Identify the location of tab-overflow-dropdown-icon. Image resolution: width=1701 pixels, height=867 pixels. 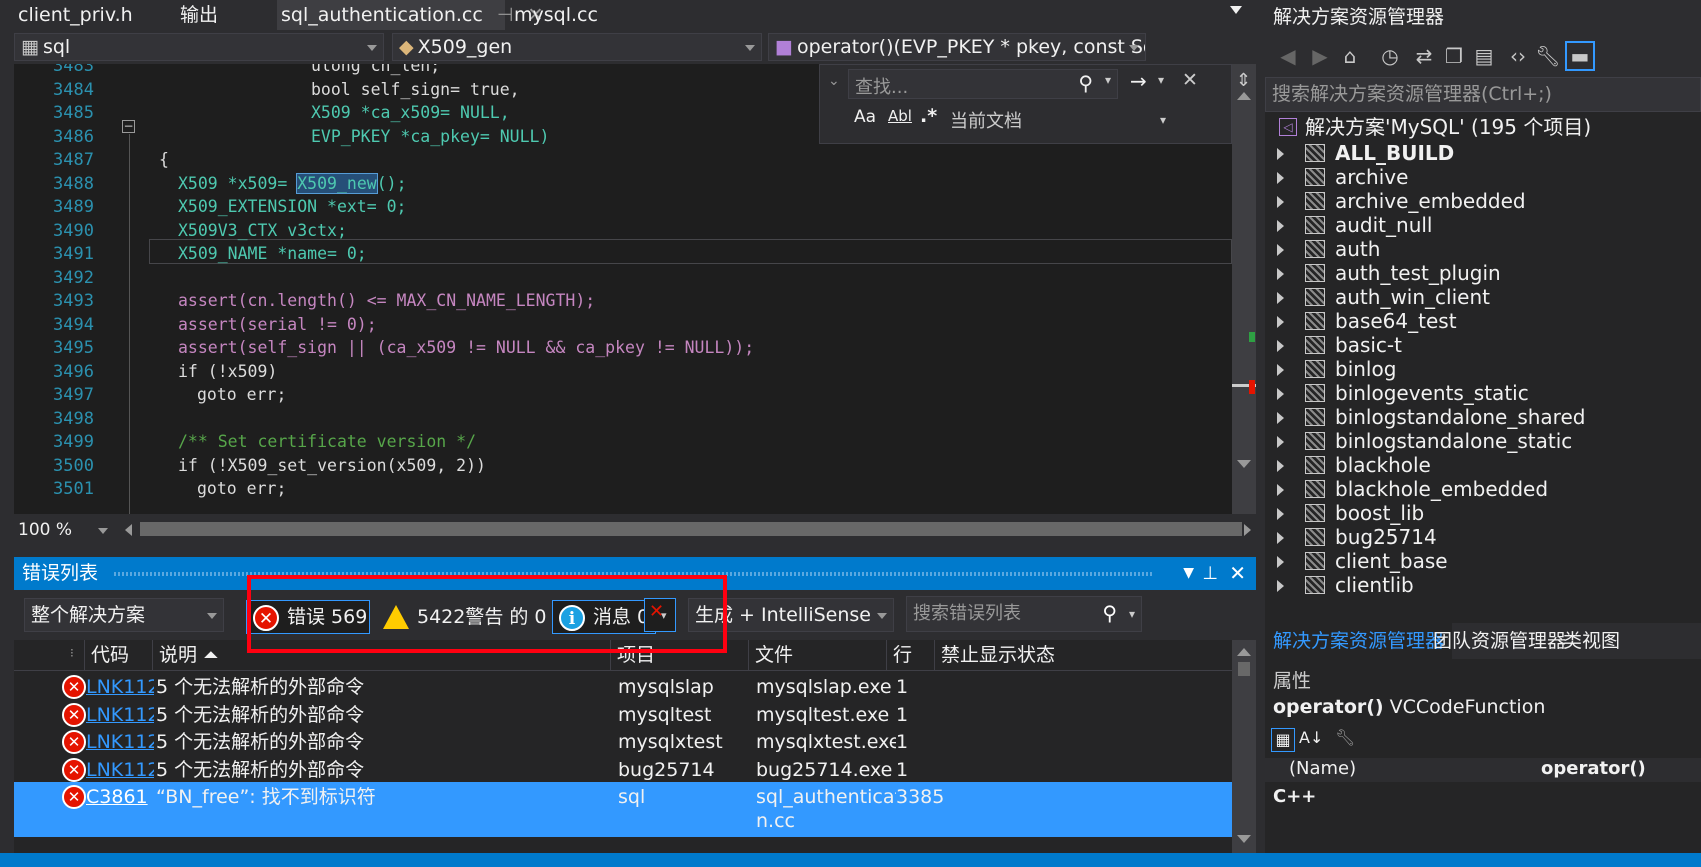
(1236, 10).